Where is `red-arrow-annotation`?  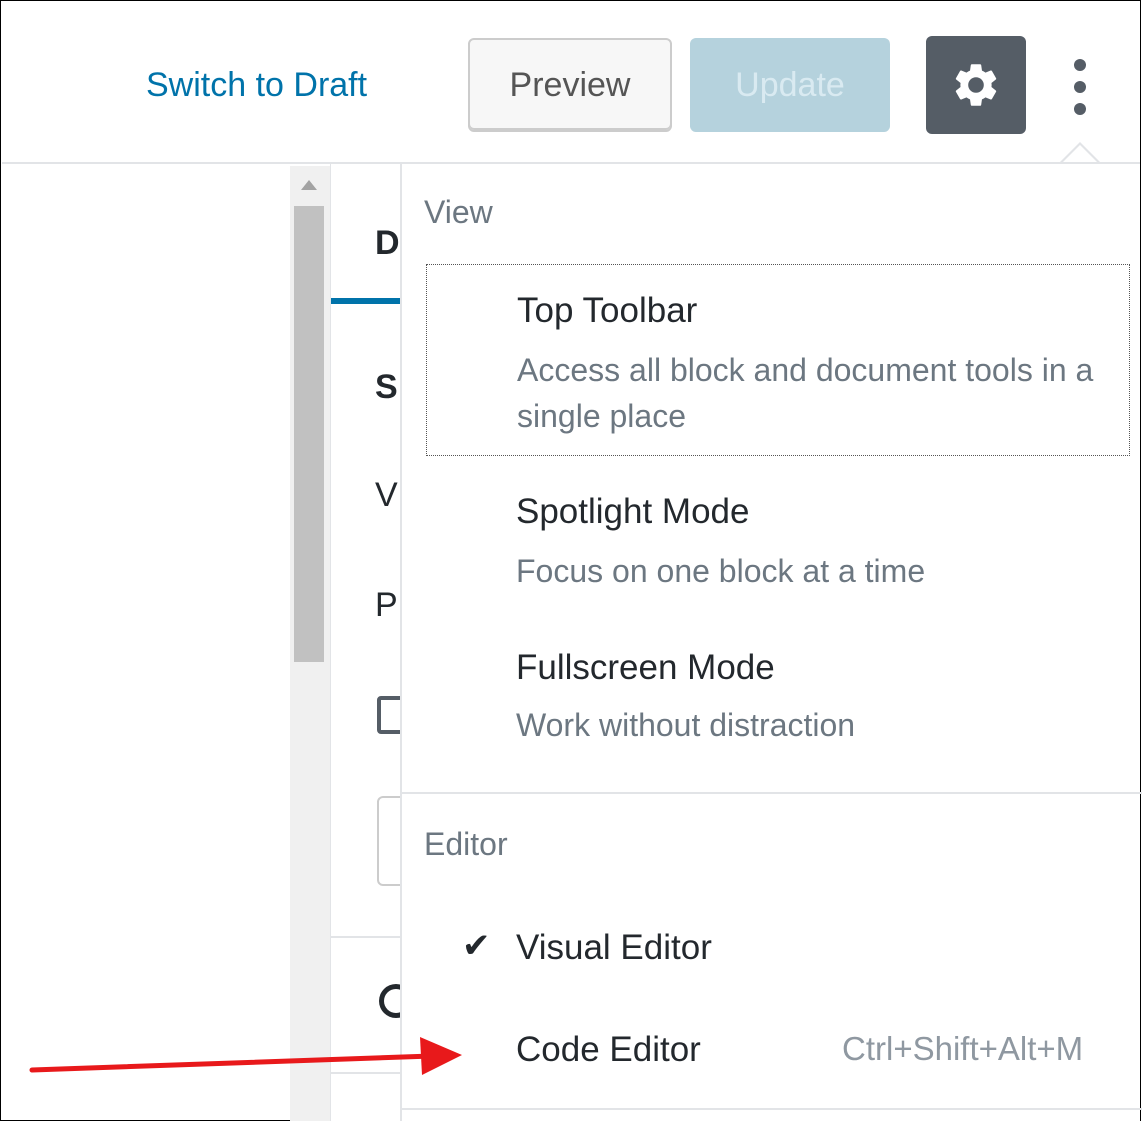 red-arrow-annotation is located at coordinates (245, 1056).